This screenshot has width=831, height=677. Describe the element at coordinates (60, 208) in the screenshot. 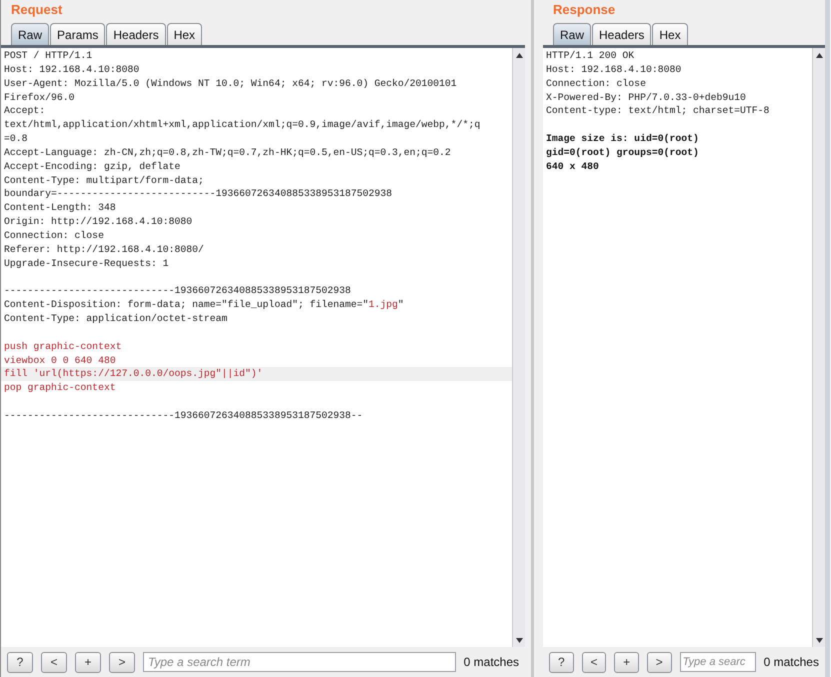

I see `code-line: Content-Length: 348` at that location.